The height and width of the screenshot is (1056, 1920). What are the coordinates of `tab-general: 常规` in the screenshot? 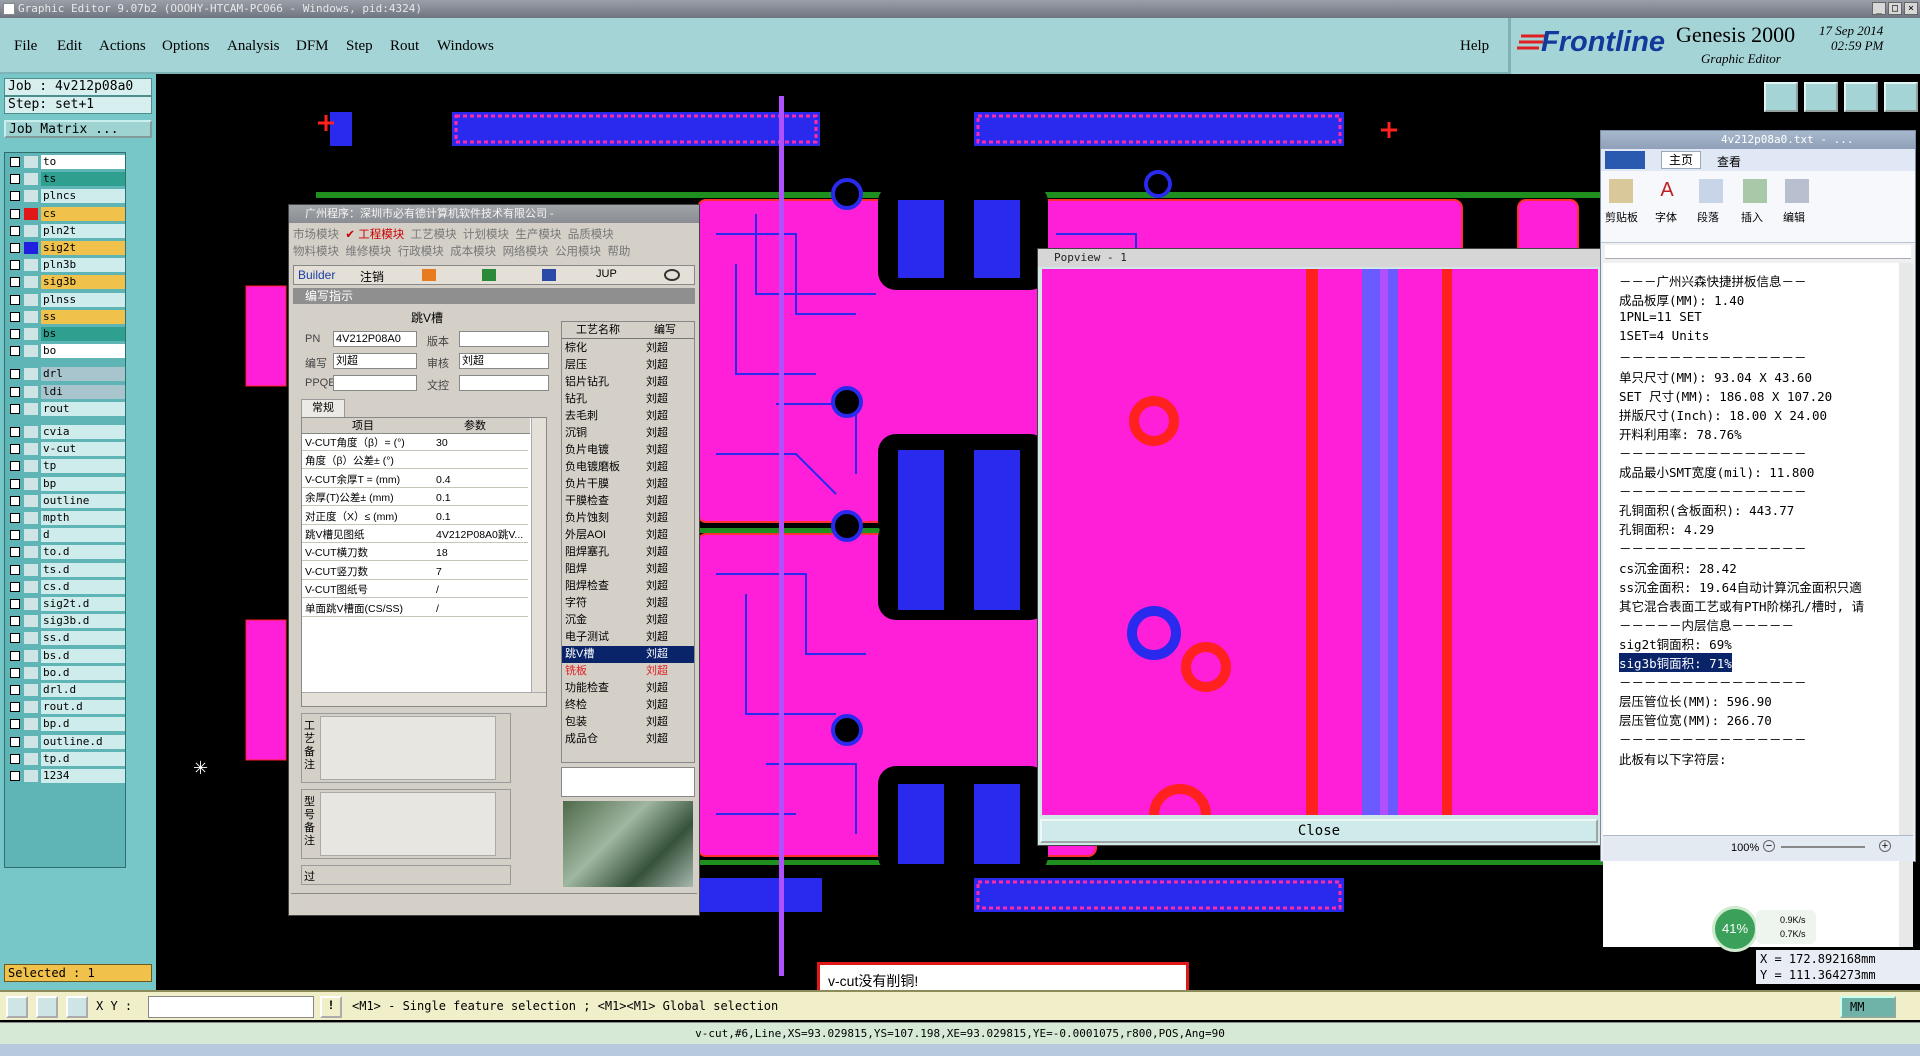 It's located at (323, 408).